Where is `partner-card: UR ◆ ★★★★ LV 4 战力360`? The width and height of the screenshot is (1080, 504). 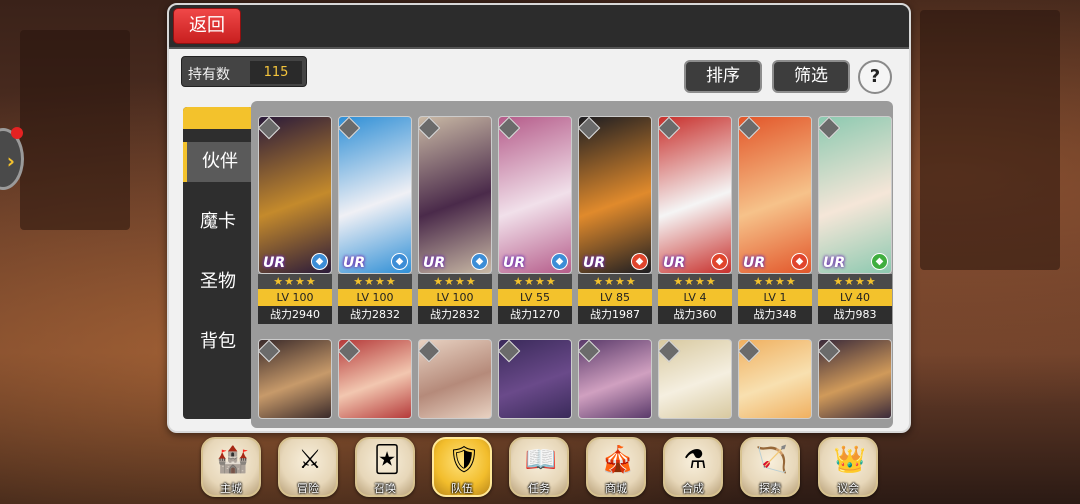
partner-card: UR ◆ ★★★★ LV 4 战力360 is located at coordinates (695, 221).